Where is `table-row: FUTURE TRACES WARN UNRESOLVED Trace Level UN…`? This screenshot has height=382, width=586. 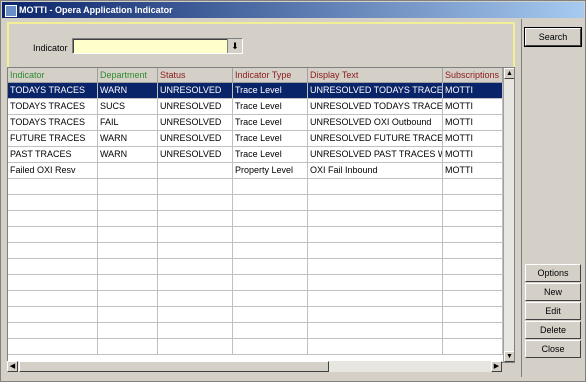 table-row: FUTURE TRACES WARN UNRESOLVED Trace Level UN… is located at coordinates (255, 139).